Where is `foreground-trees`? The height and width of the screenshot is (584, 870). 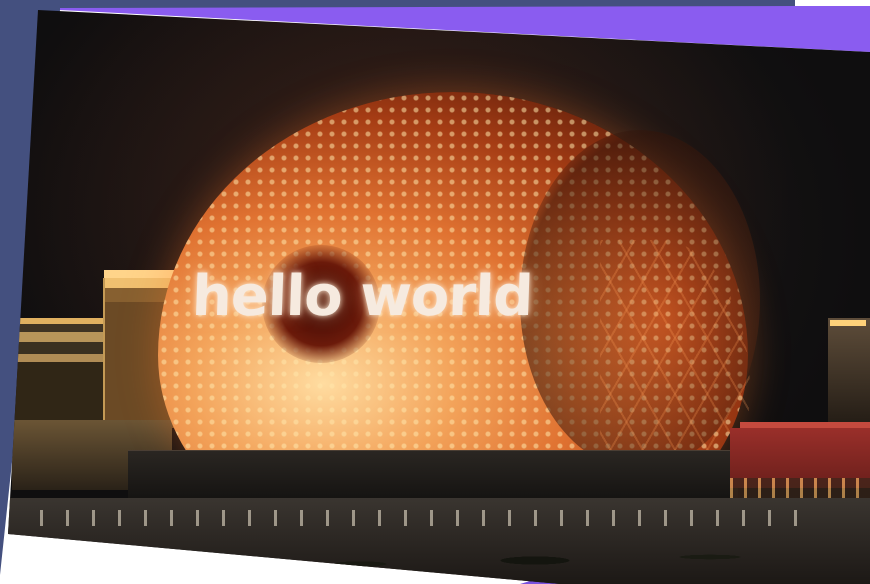
foreground-trees is located at coordinates (500, 549).